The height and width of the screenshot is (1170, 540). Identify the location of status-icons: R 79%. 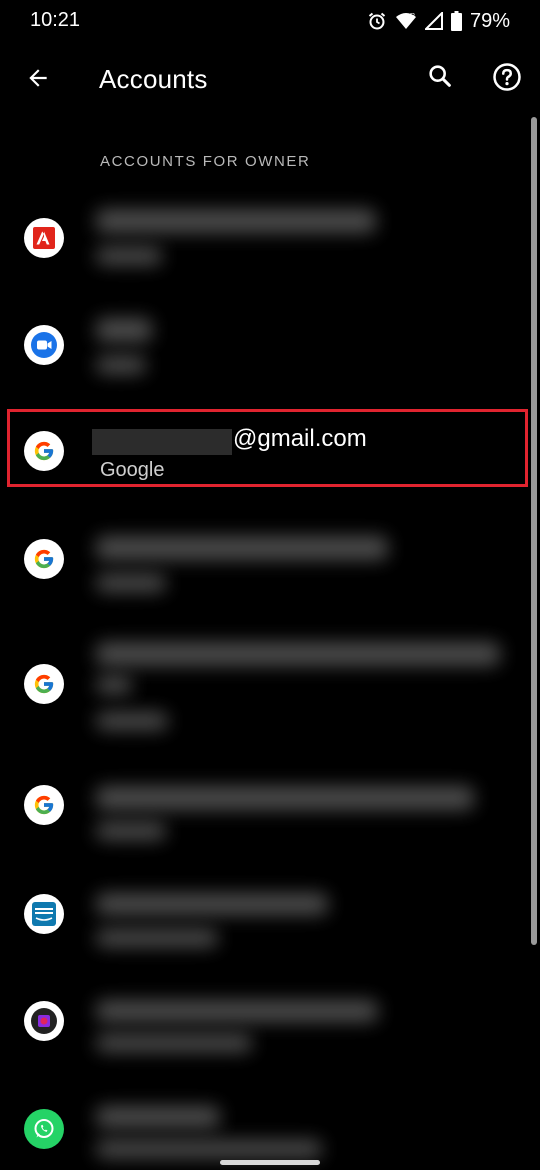
(438, 21).